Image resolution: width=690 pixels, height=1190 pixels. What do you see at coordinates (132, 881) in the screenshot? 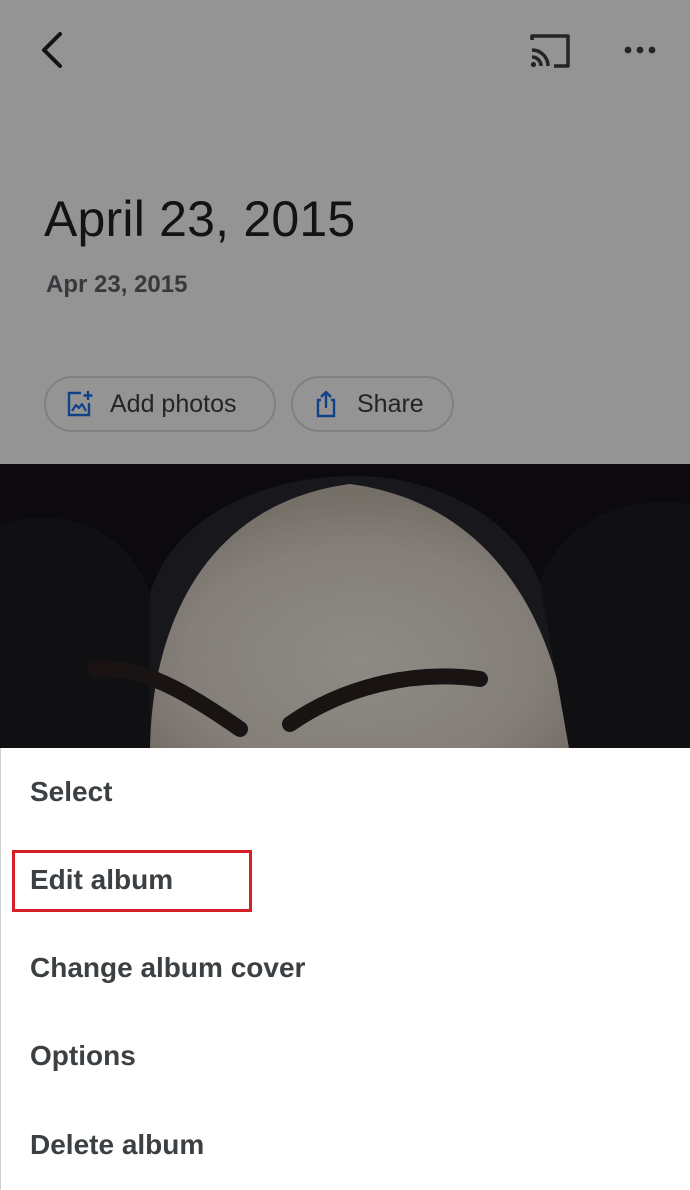
I see `edit-album-highlight-box` at bounding box center [132, 881].